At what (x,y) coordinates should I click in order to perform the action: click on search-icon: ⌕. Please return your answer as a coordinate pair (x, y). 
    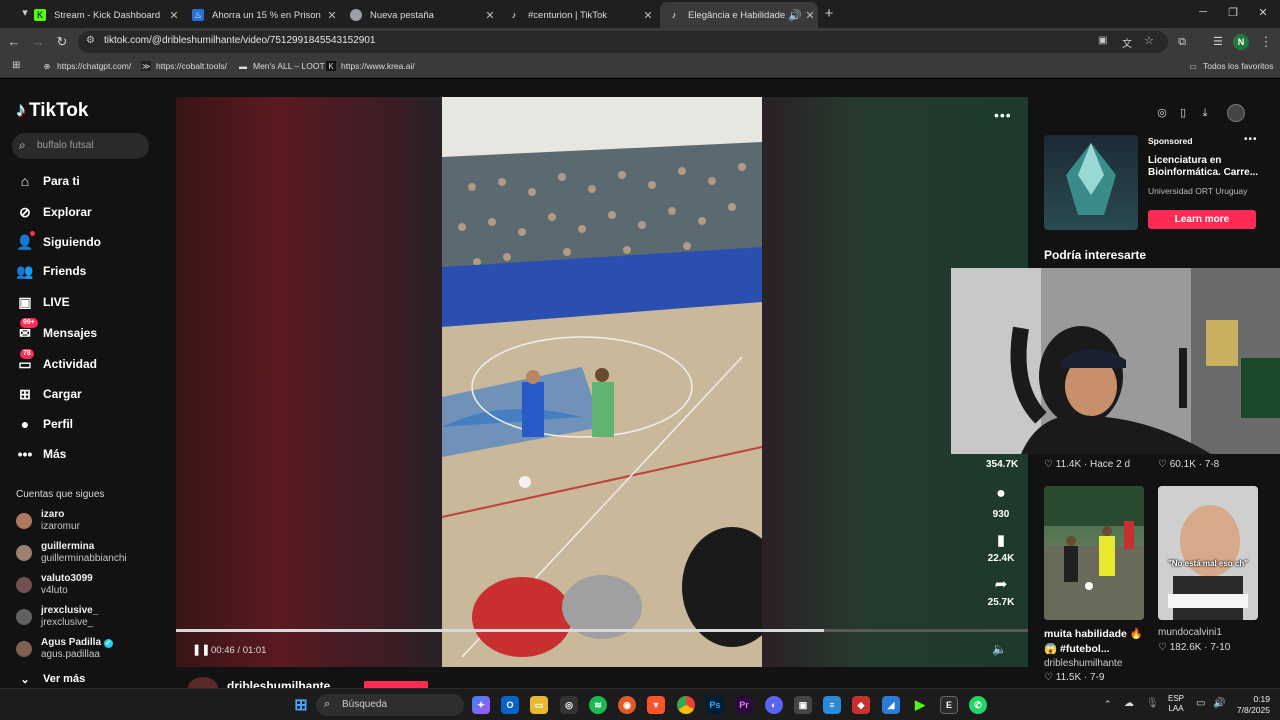
    Looking at the image, I should click on (22, 145).